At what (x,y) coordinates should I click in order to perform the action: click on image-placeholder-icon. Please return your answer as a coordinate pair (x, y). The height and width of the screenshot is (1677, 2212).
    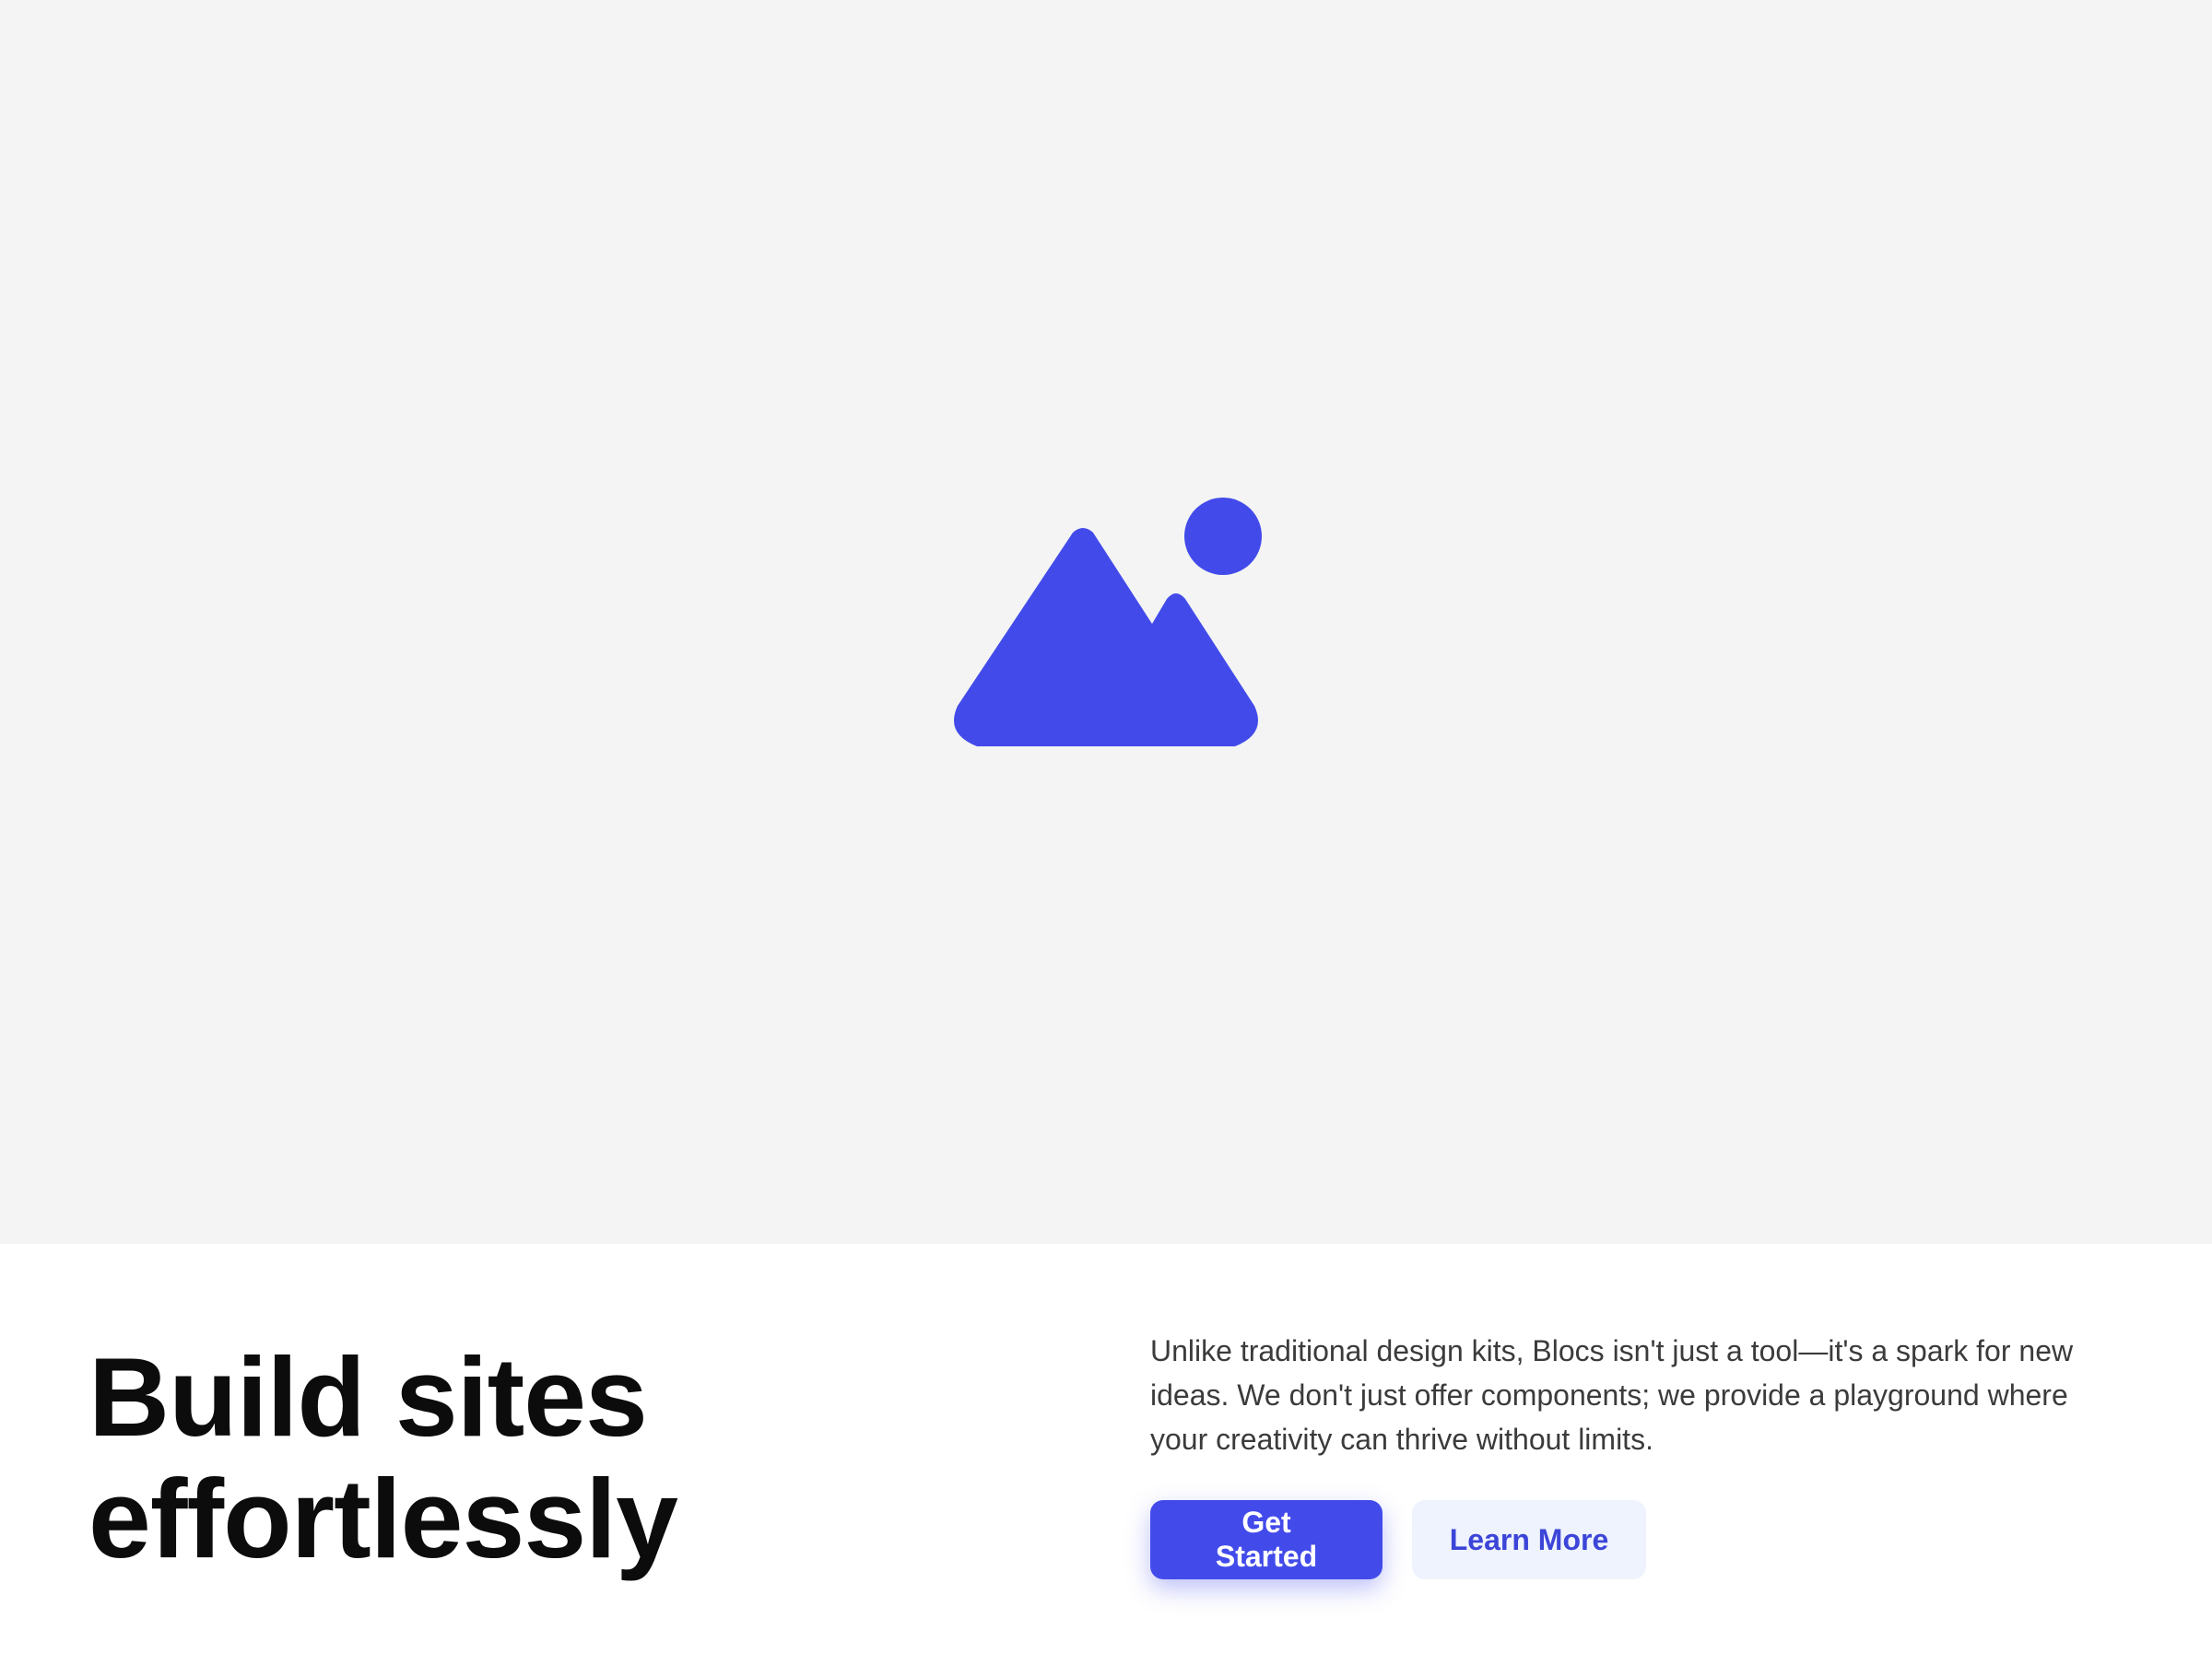
    Looking at the image, I should click on (1108, 622).